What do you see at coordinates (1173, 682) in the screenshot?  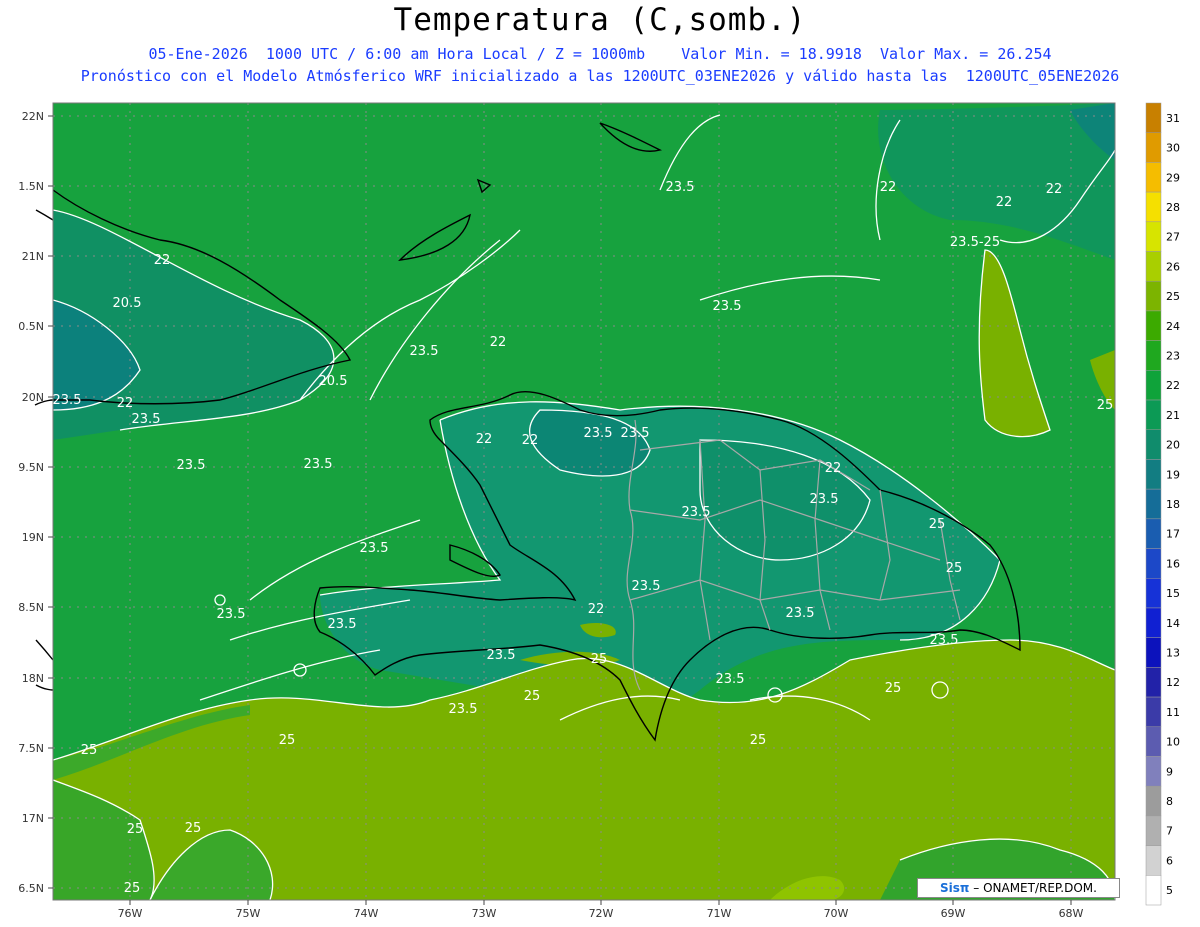 I see `colorbar-label: 12` at bounding box center [1173, 682].